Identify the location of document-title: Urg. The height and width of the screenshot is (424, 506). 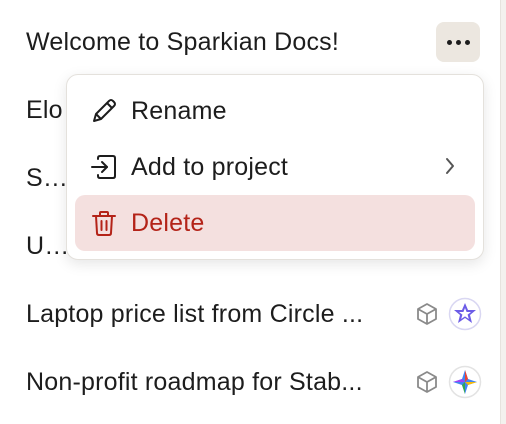
(46, 245).